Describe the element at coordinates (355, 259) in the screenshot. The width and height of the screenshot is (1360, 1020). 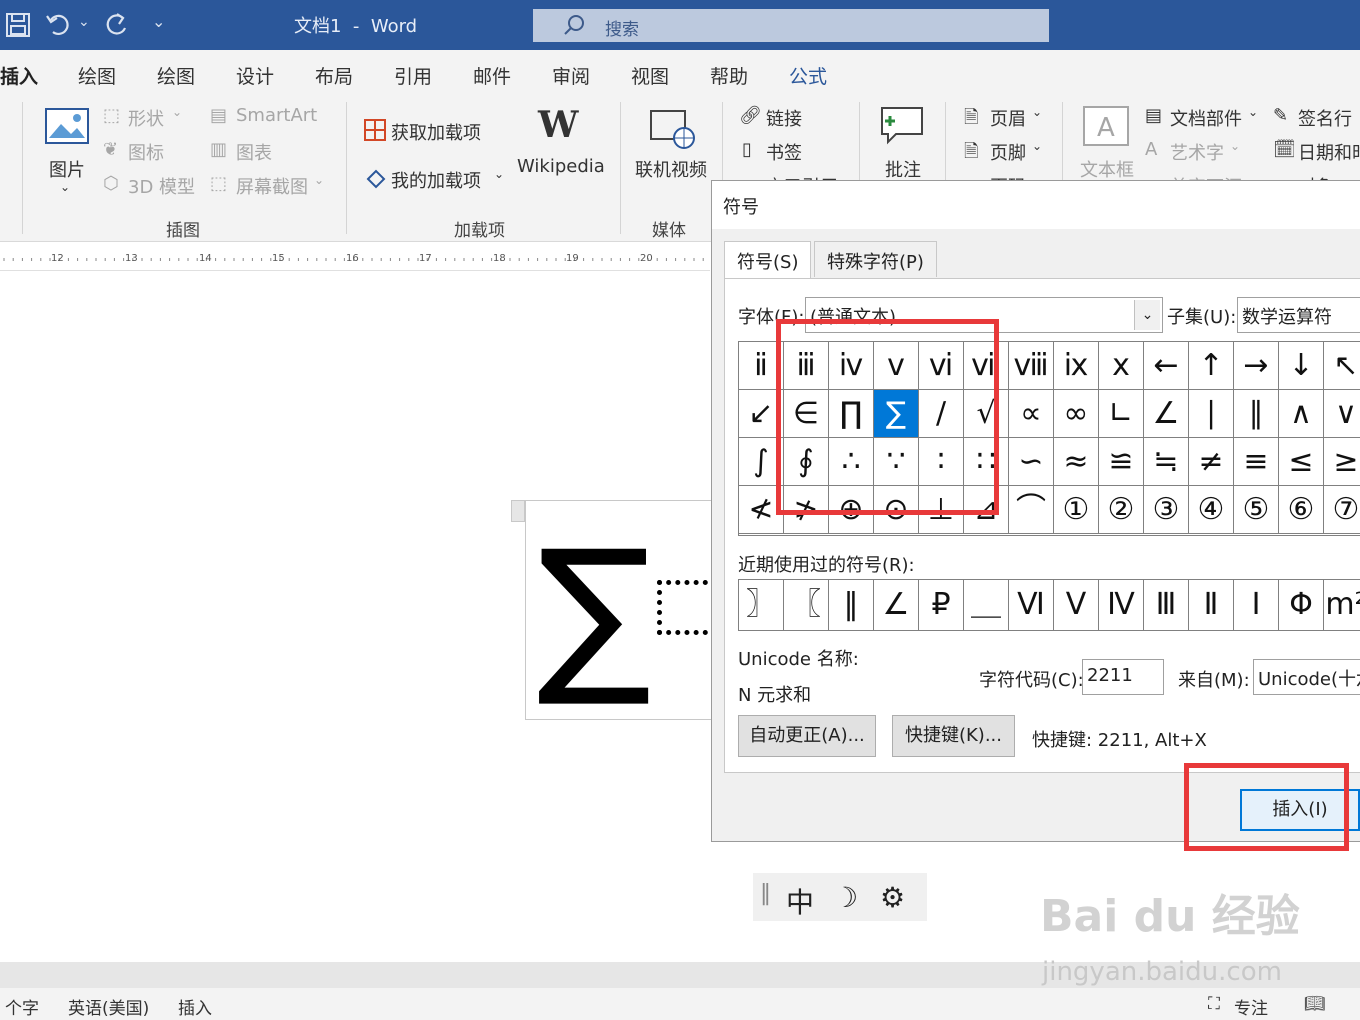
I see `horizontal-ruler: 12 13 14 15 16 17 18 19 20` at that location.